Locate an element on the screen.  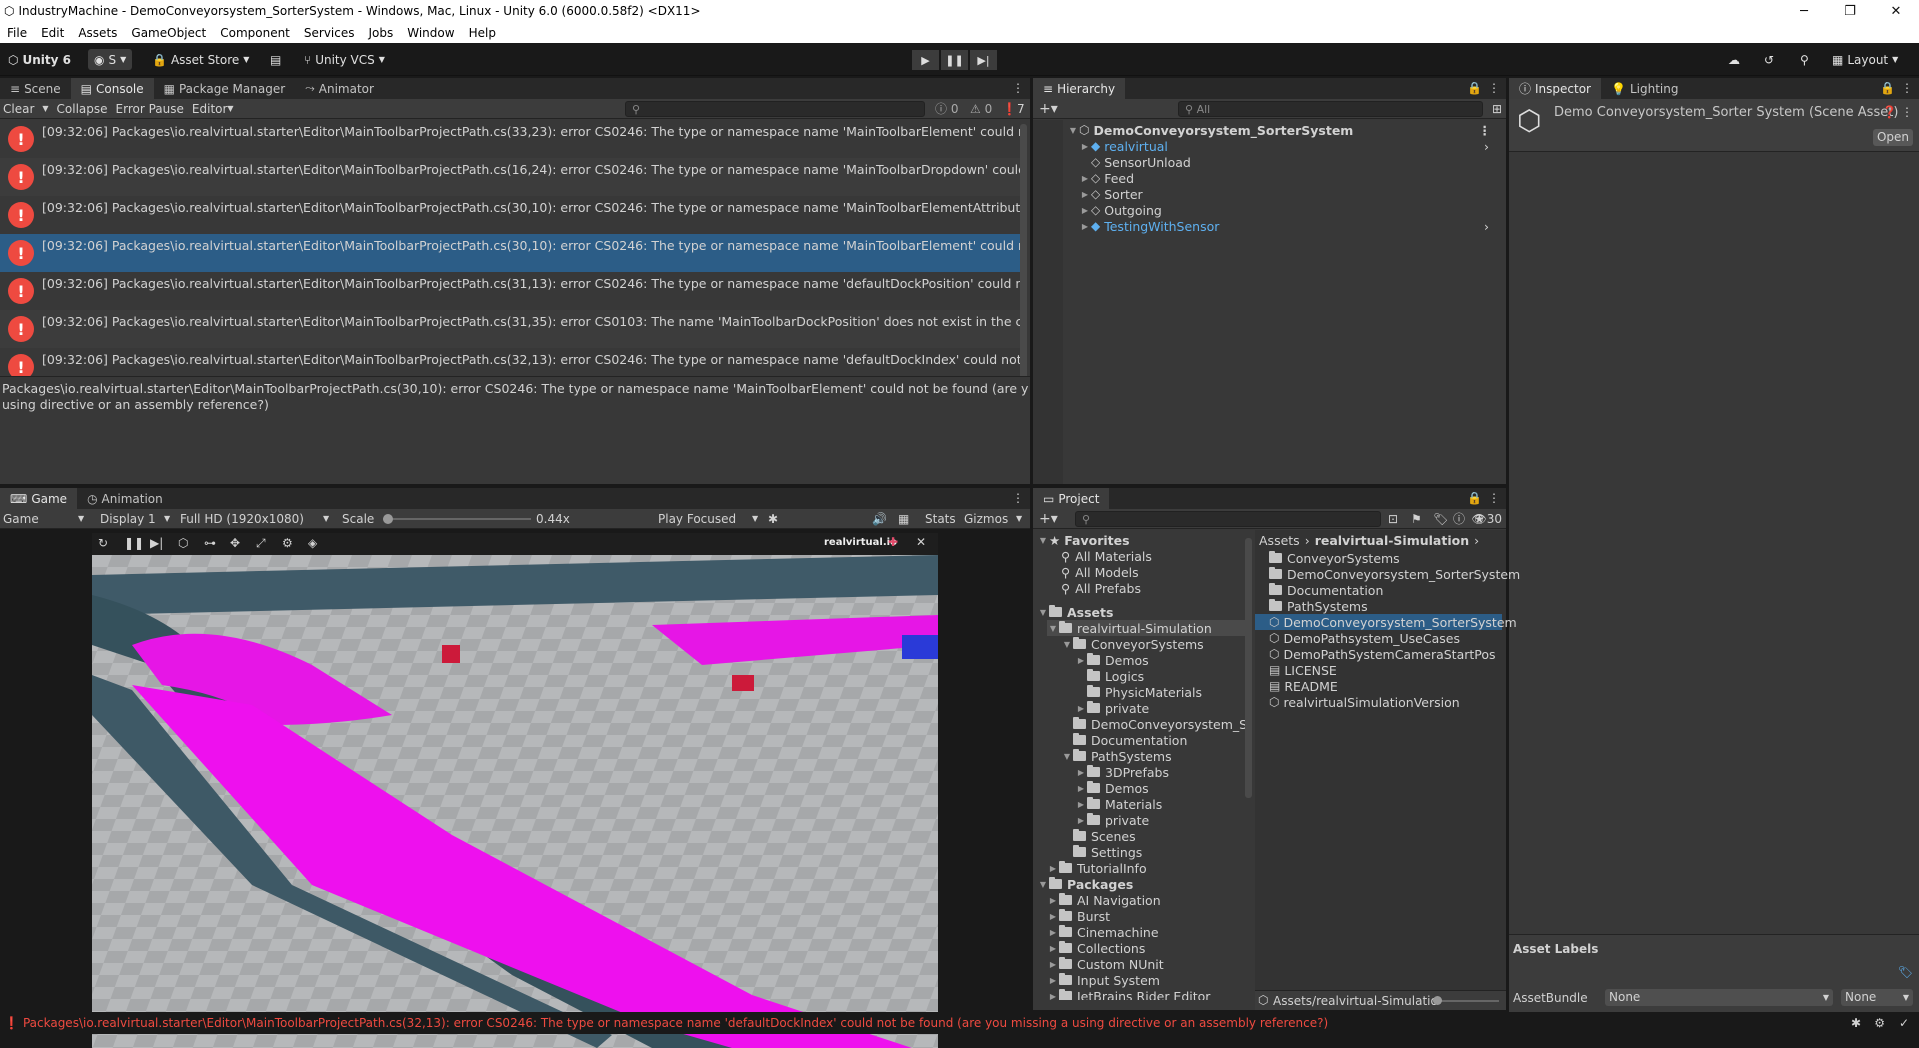
tree-item: ▼ PathSystems is located at coordinates (1116, 756).